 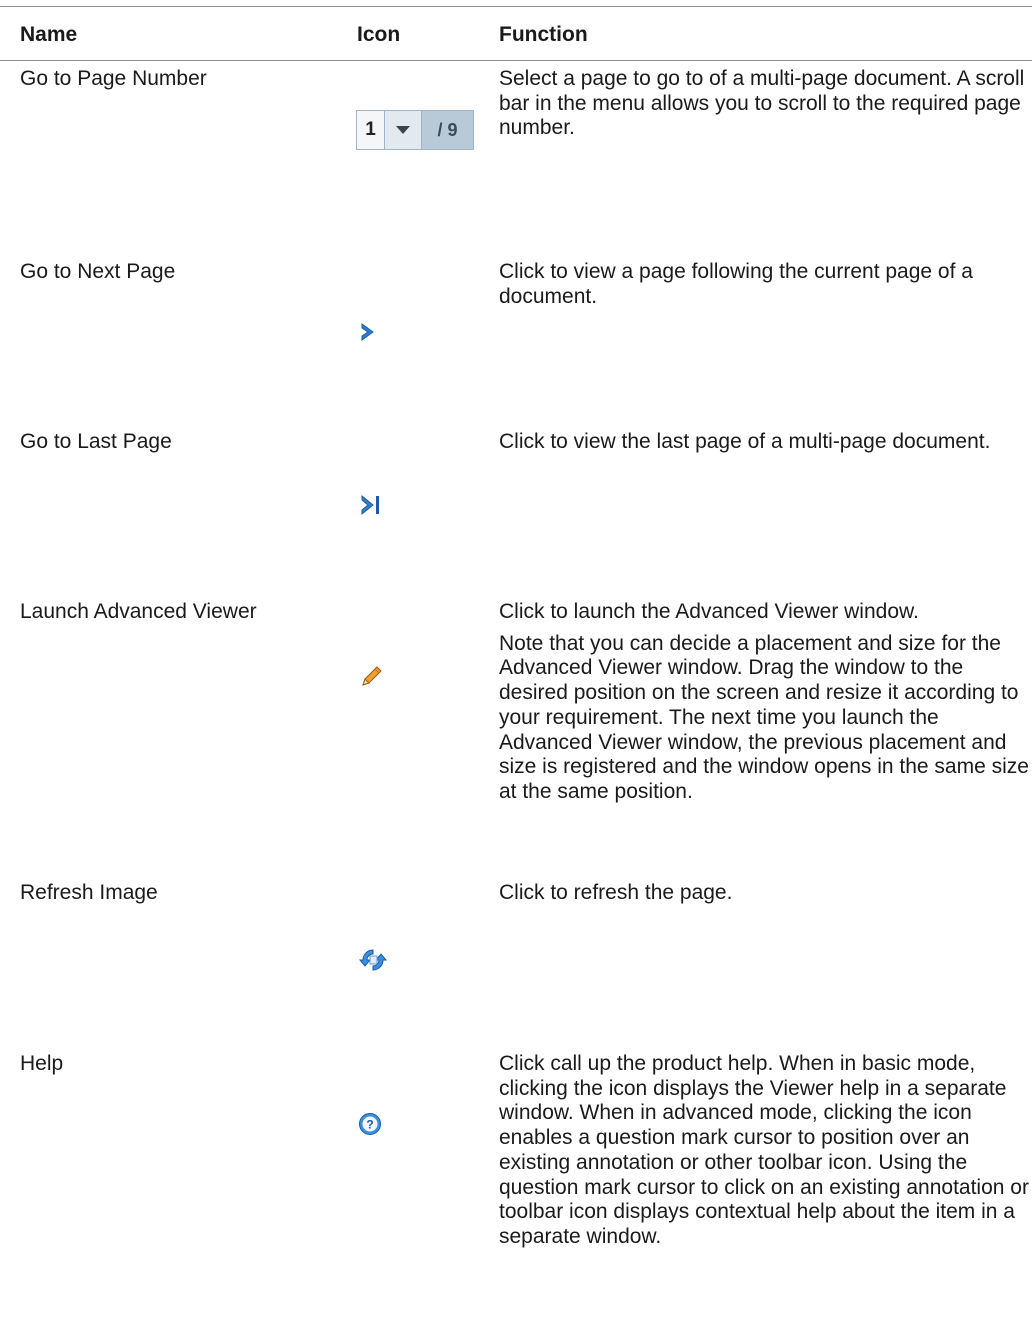 What do you see at coordinates (373, 963) in the screenshot?
I see `refresh-icon` at bounding box center [373, 963].